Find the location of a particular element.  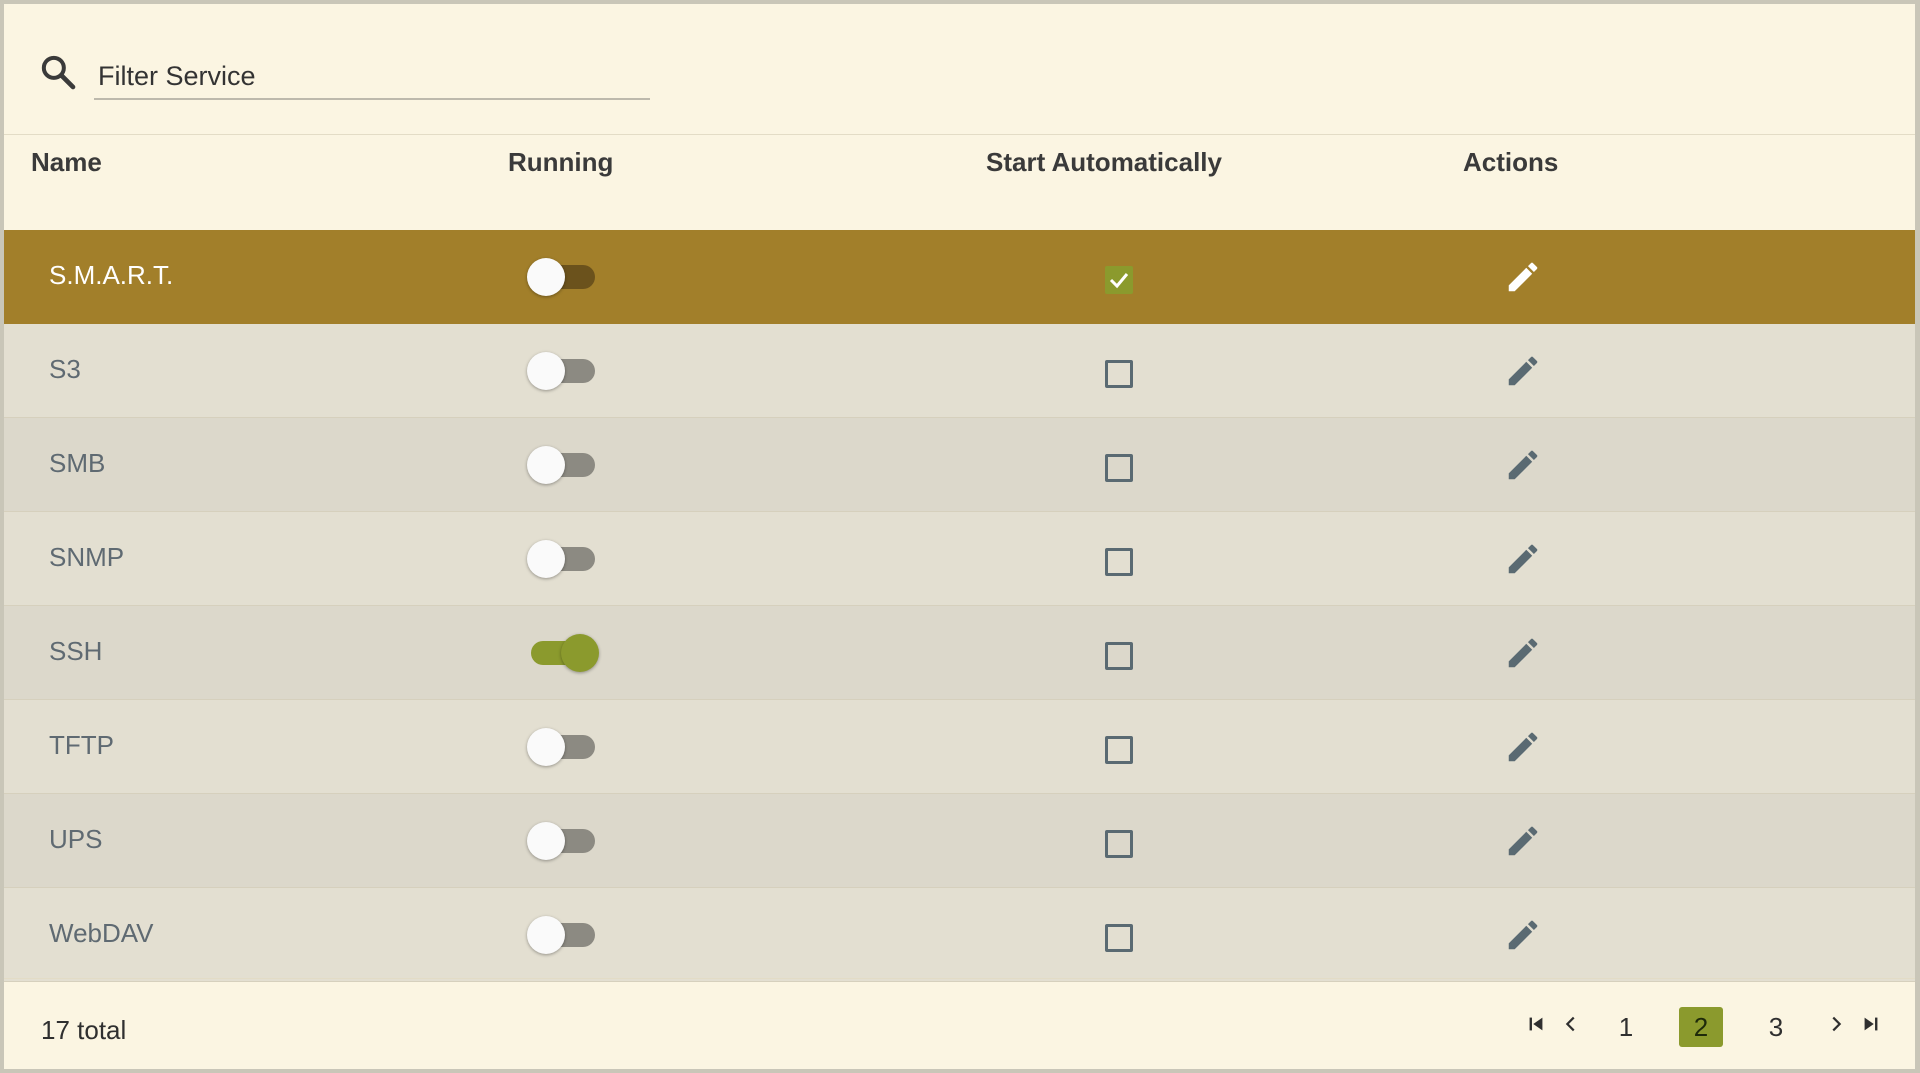

search-icon is located at coordinates (58, 72).